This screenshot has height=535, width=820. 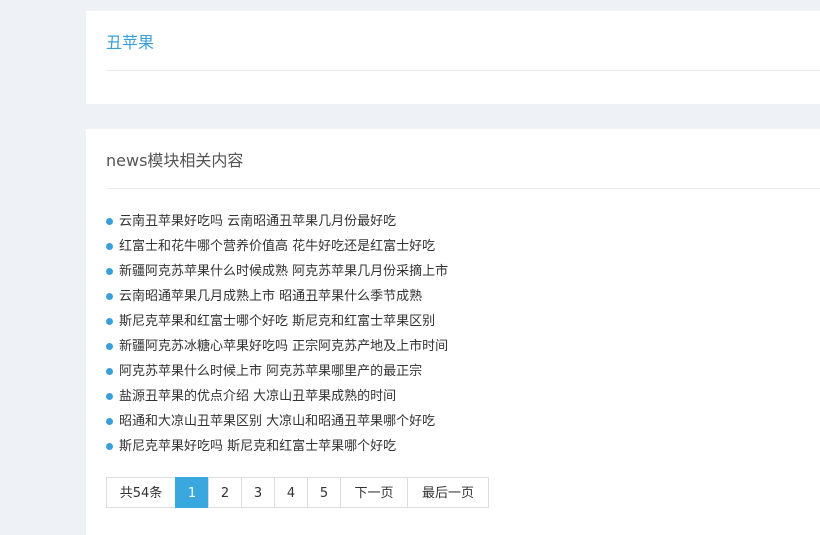 What do you see at coordinates (270, 372) in the screenshot?
I see `news-link: 阿克苏苹果什么时候上市 阿克苏苹果哪里产的最正宗` at bounding box center [270, 372].